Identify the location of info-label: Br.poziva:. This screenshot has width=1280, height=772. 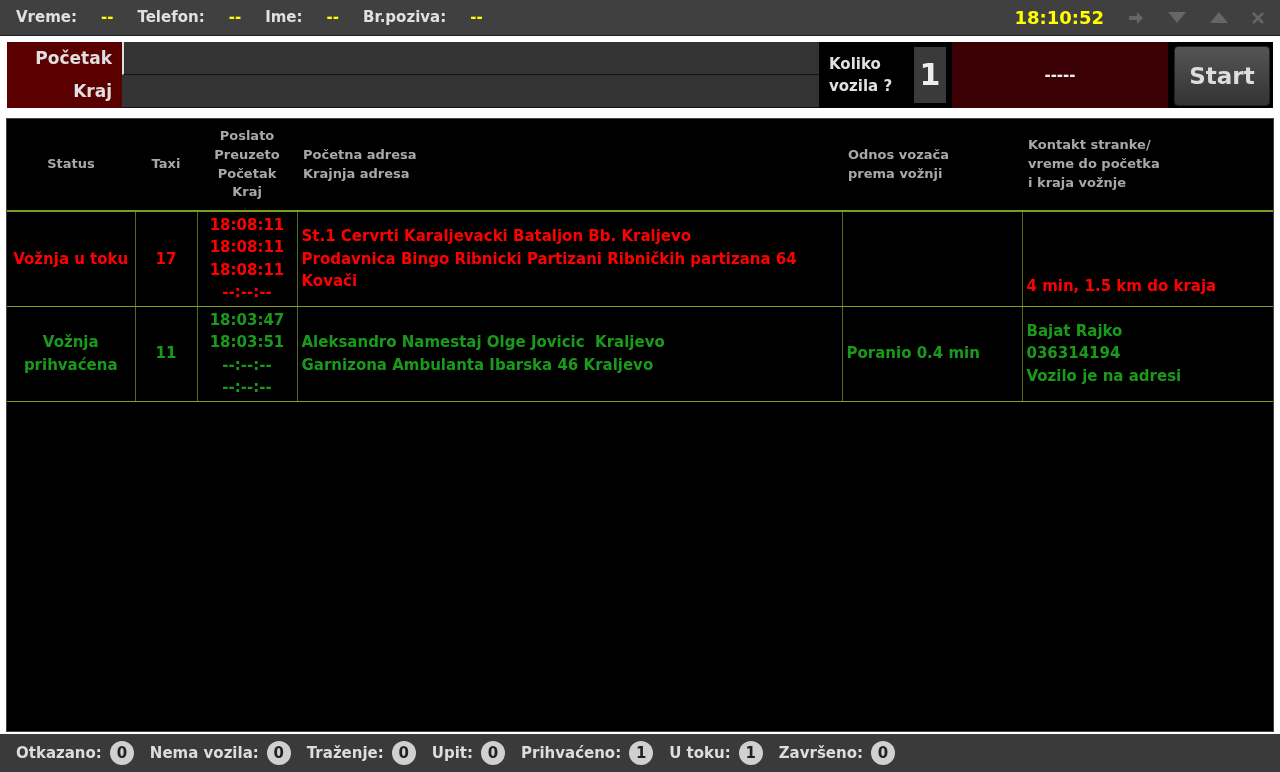
(405, 18).